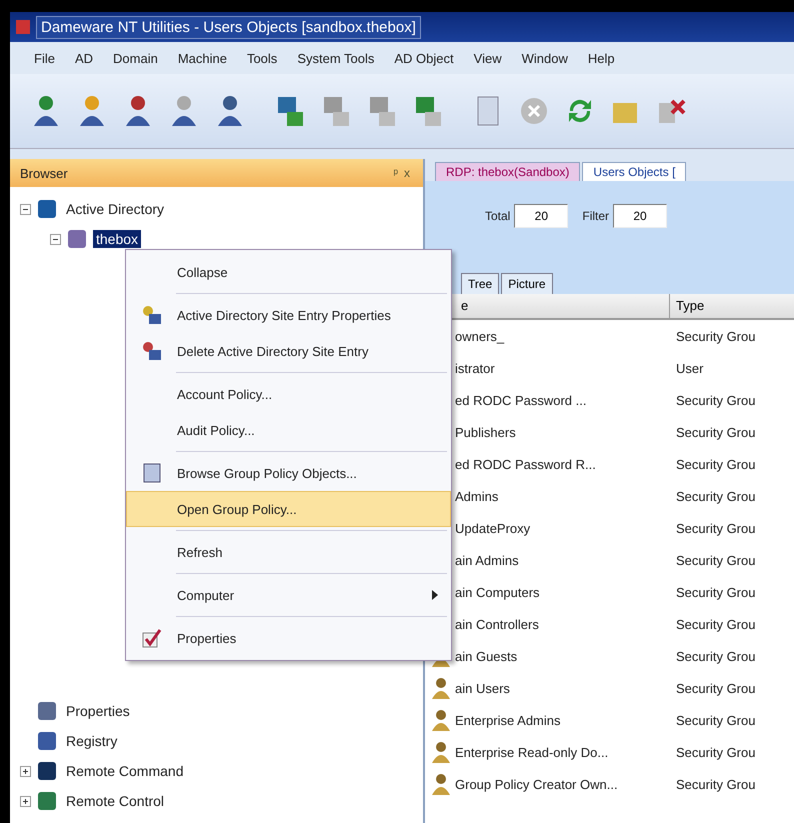 The image size is (794, 823). What do you see at coordinates (135, 58) in the screenshot?
I see `menu-item: Domain` at bounding box center [135, 58].